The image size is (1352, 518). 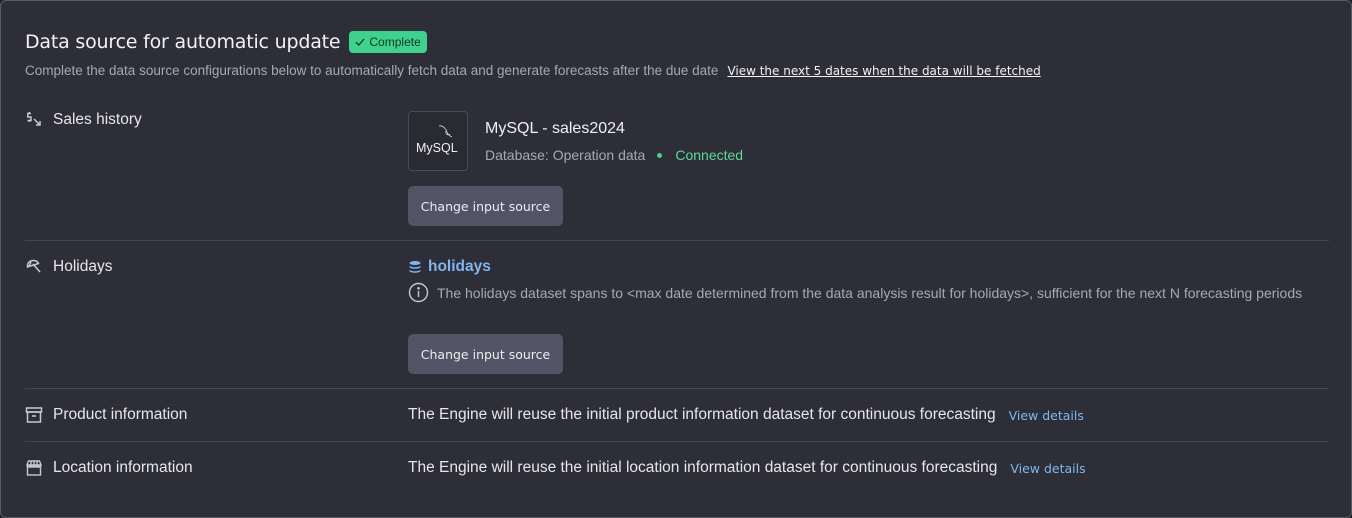 I want to click on section-label: Holidays, so click(x=68, y=267).